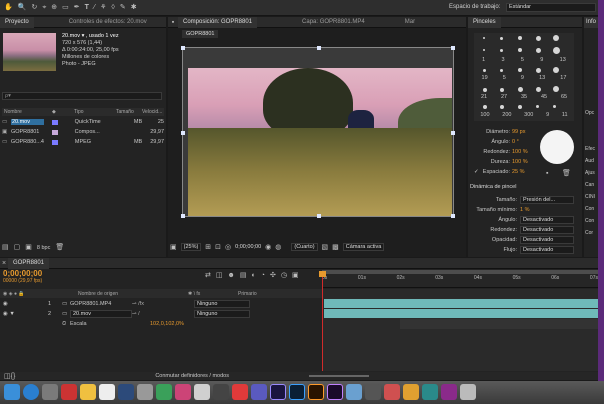 This screenshot has height=404, width=604. What do you see at coordinates (268, 247) in the screenshot?
I see `snapshot-icon: ◉` at bounding box center [268, 247].